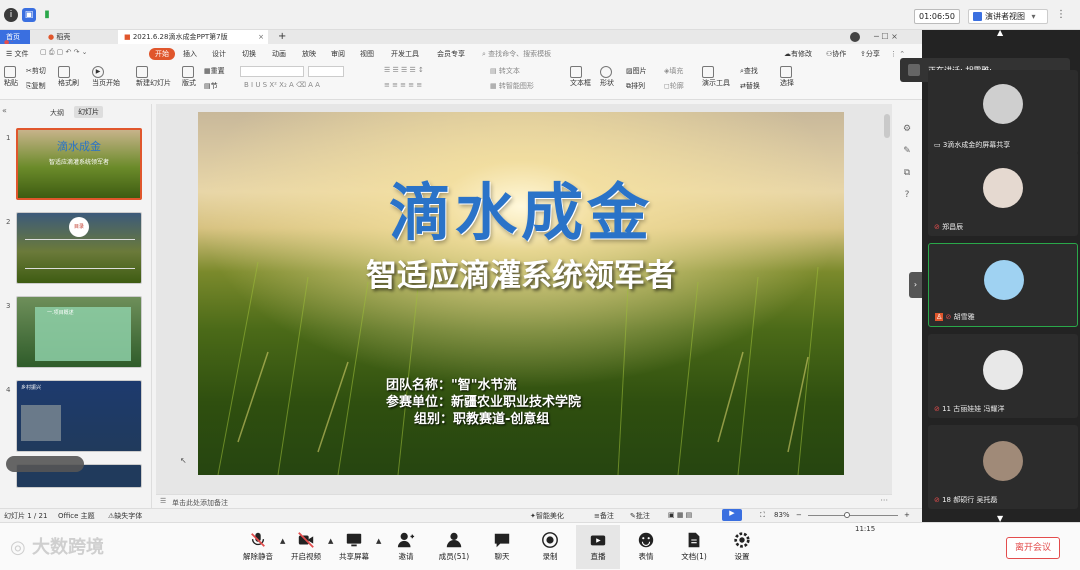 The image size is (1080, 570). Describe the element at coordinates (193, 37) in the screenshot. I see `tab-document: ■ 2021.6.28滴水成金PPT第7版 ×` at that location.